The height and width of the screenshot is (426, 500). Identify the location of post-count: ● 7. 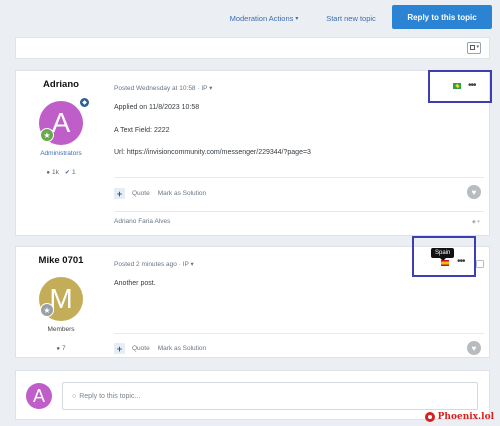
(60, 348).